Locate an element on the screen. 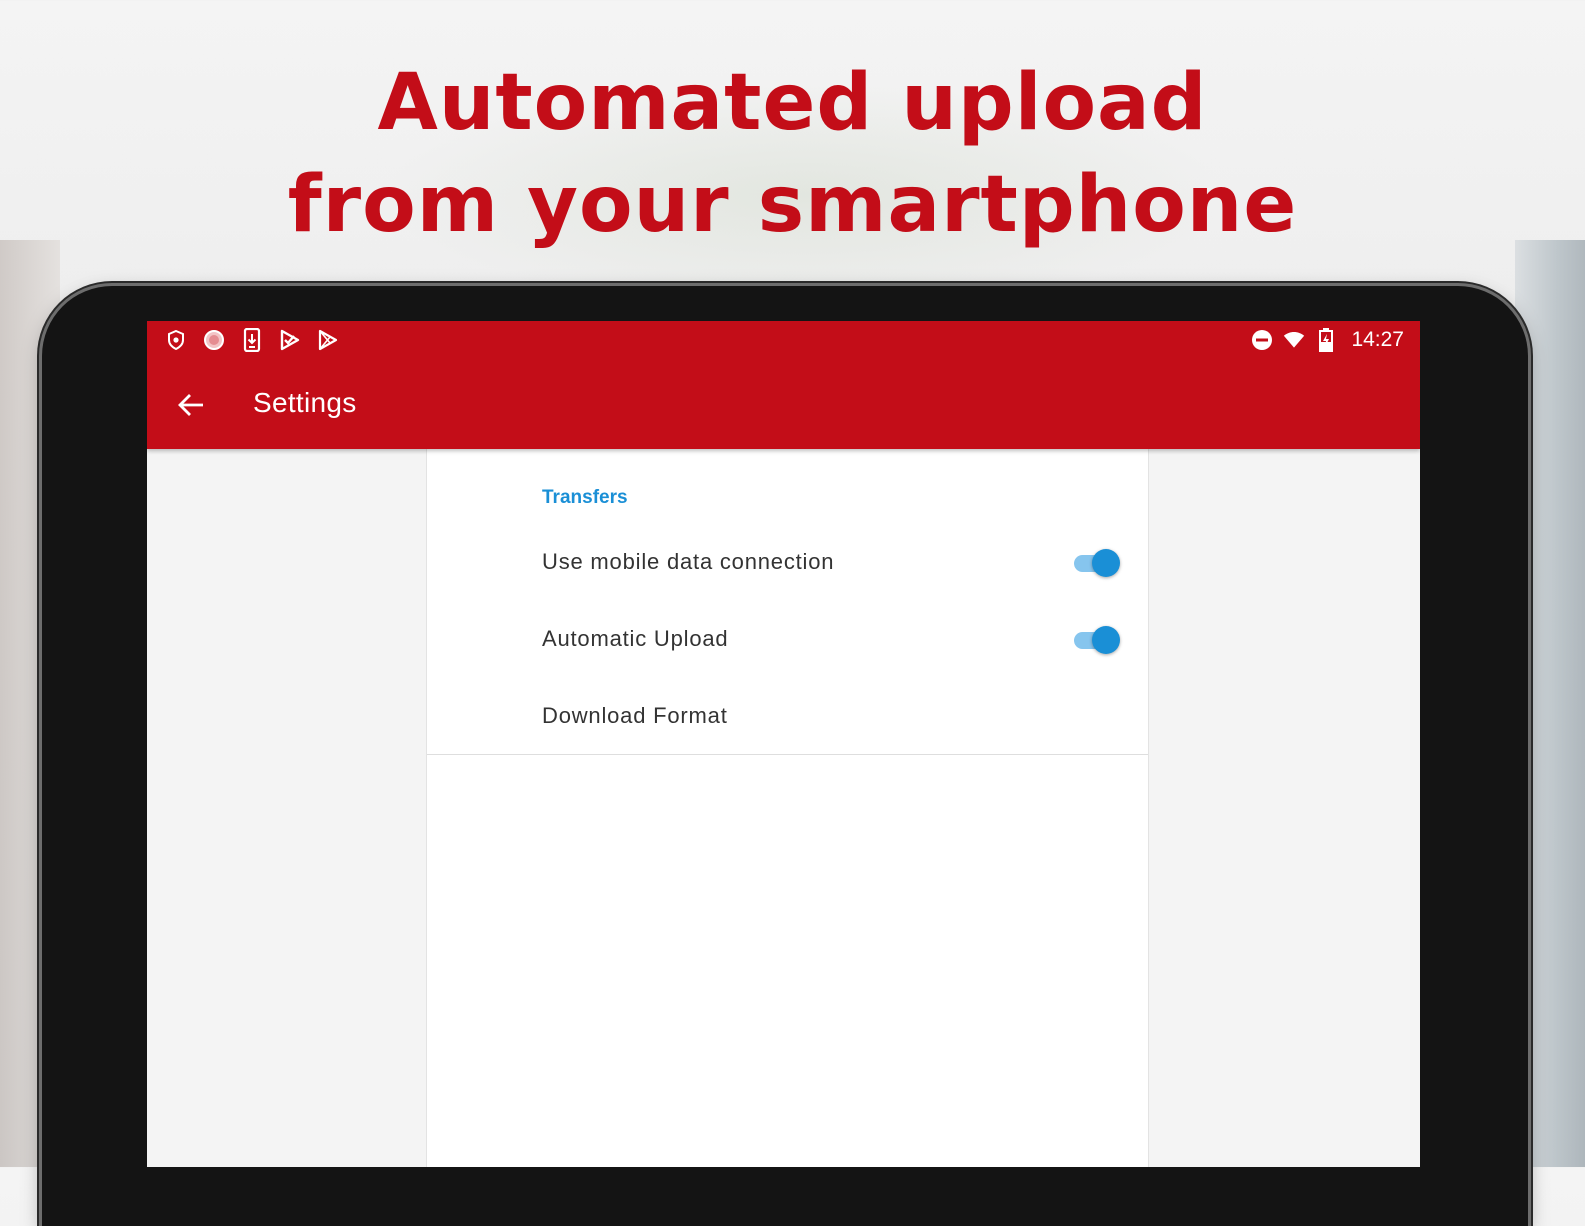 The image size is (1585, 1226). system-icons: 14:27 is located at coordinates (1327, 340).